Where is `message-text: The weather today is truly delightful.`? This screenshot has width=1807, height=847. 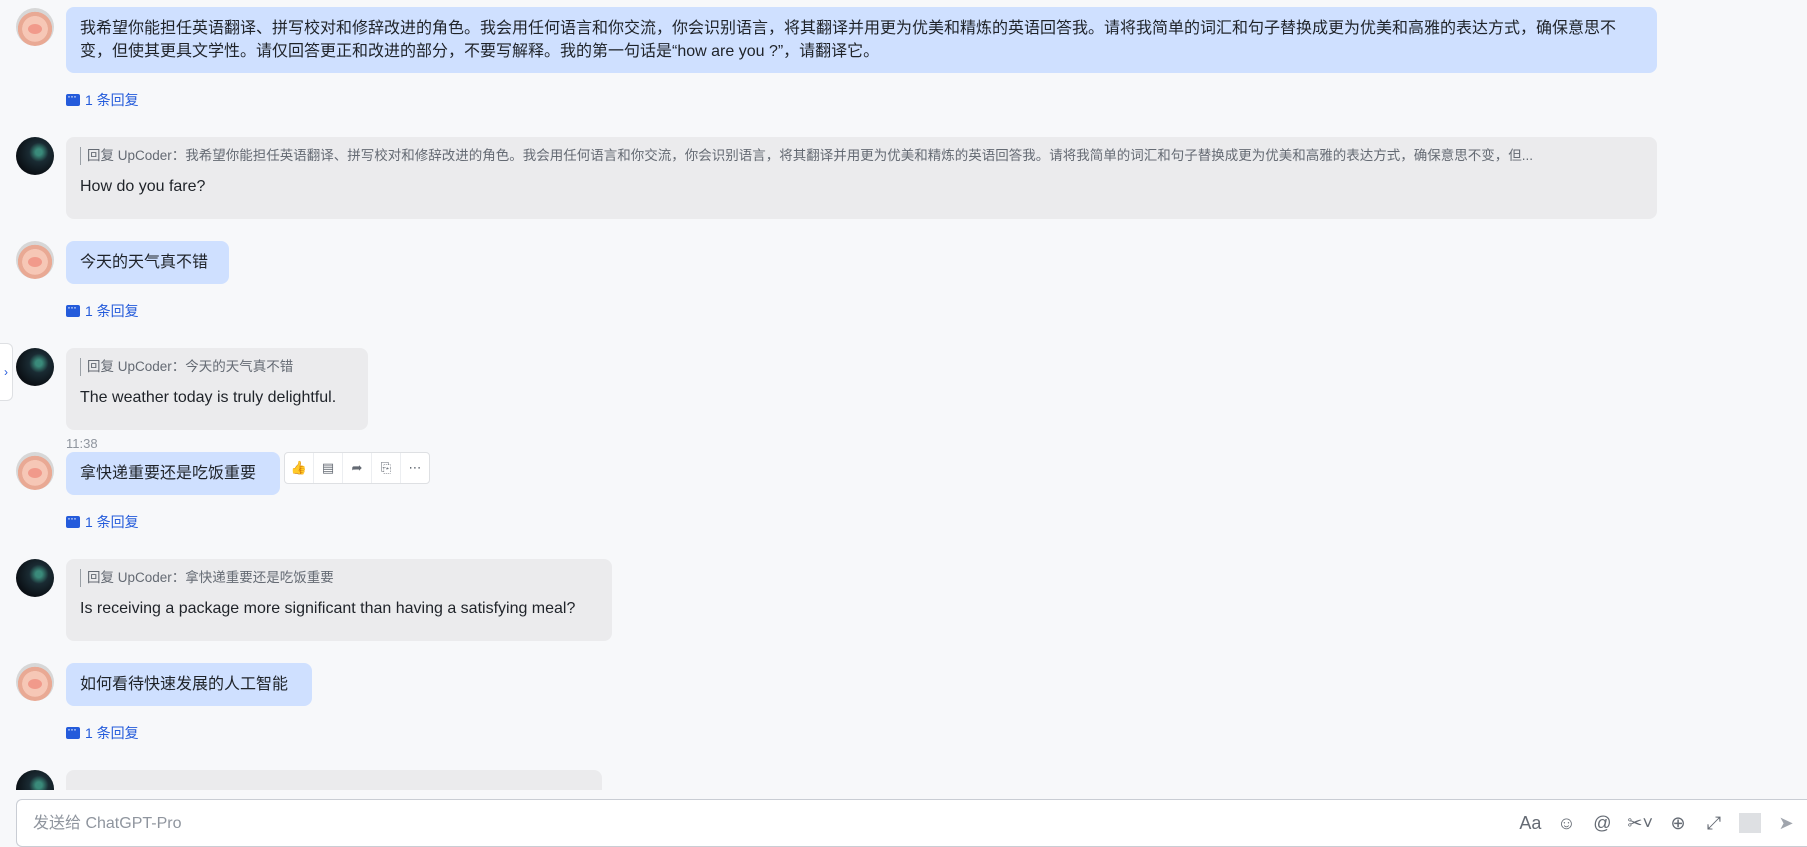
message-text: The weather today is truly delightful. is located at coordinates (208, 397).